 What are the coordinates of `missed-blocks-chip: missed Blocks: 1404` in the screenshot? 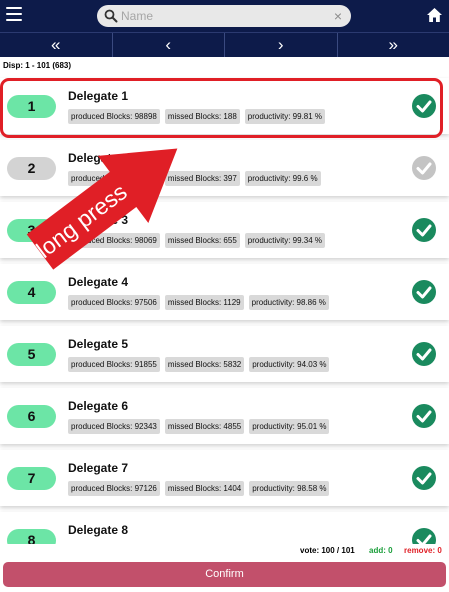 It's located at (204, 488).